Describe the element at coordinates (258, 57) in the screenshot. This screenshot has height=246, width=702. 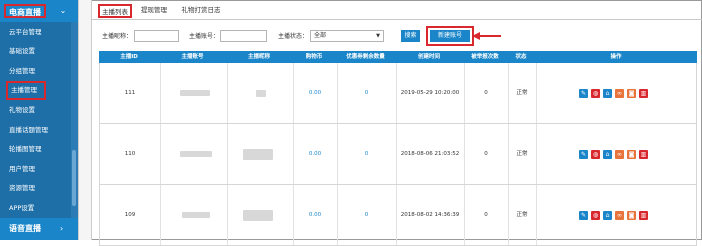
I see `col-header-nickname: 主播昵称` at that location.